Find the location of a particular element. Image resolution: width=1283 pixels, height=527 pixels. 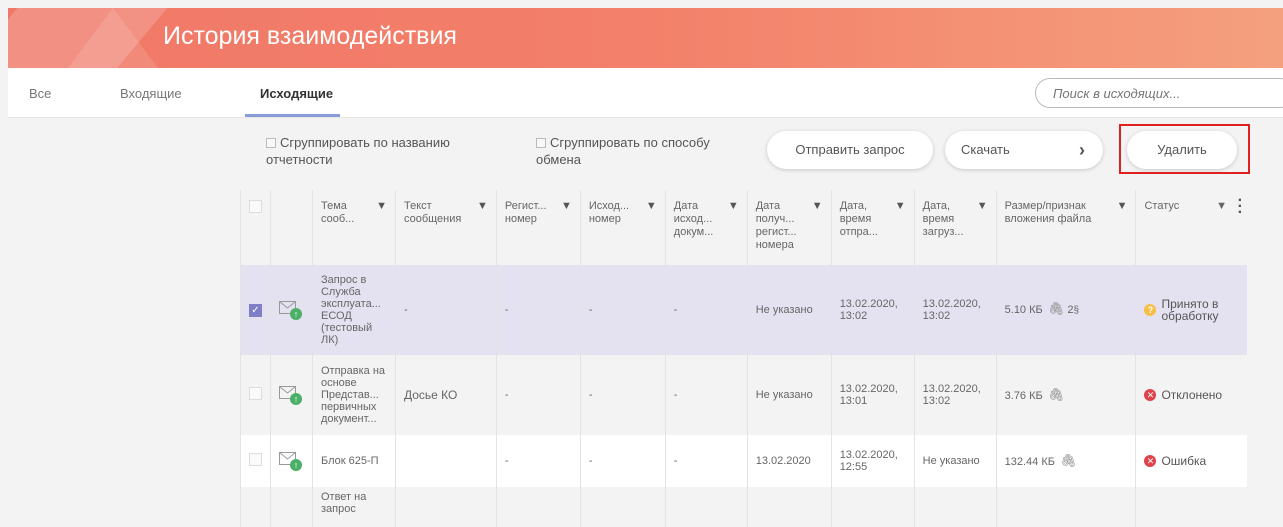

row-checkbox: ✓ is located at coordinates (255, 310).